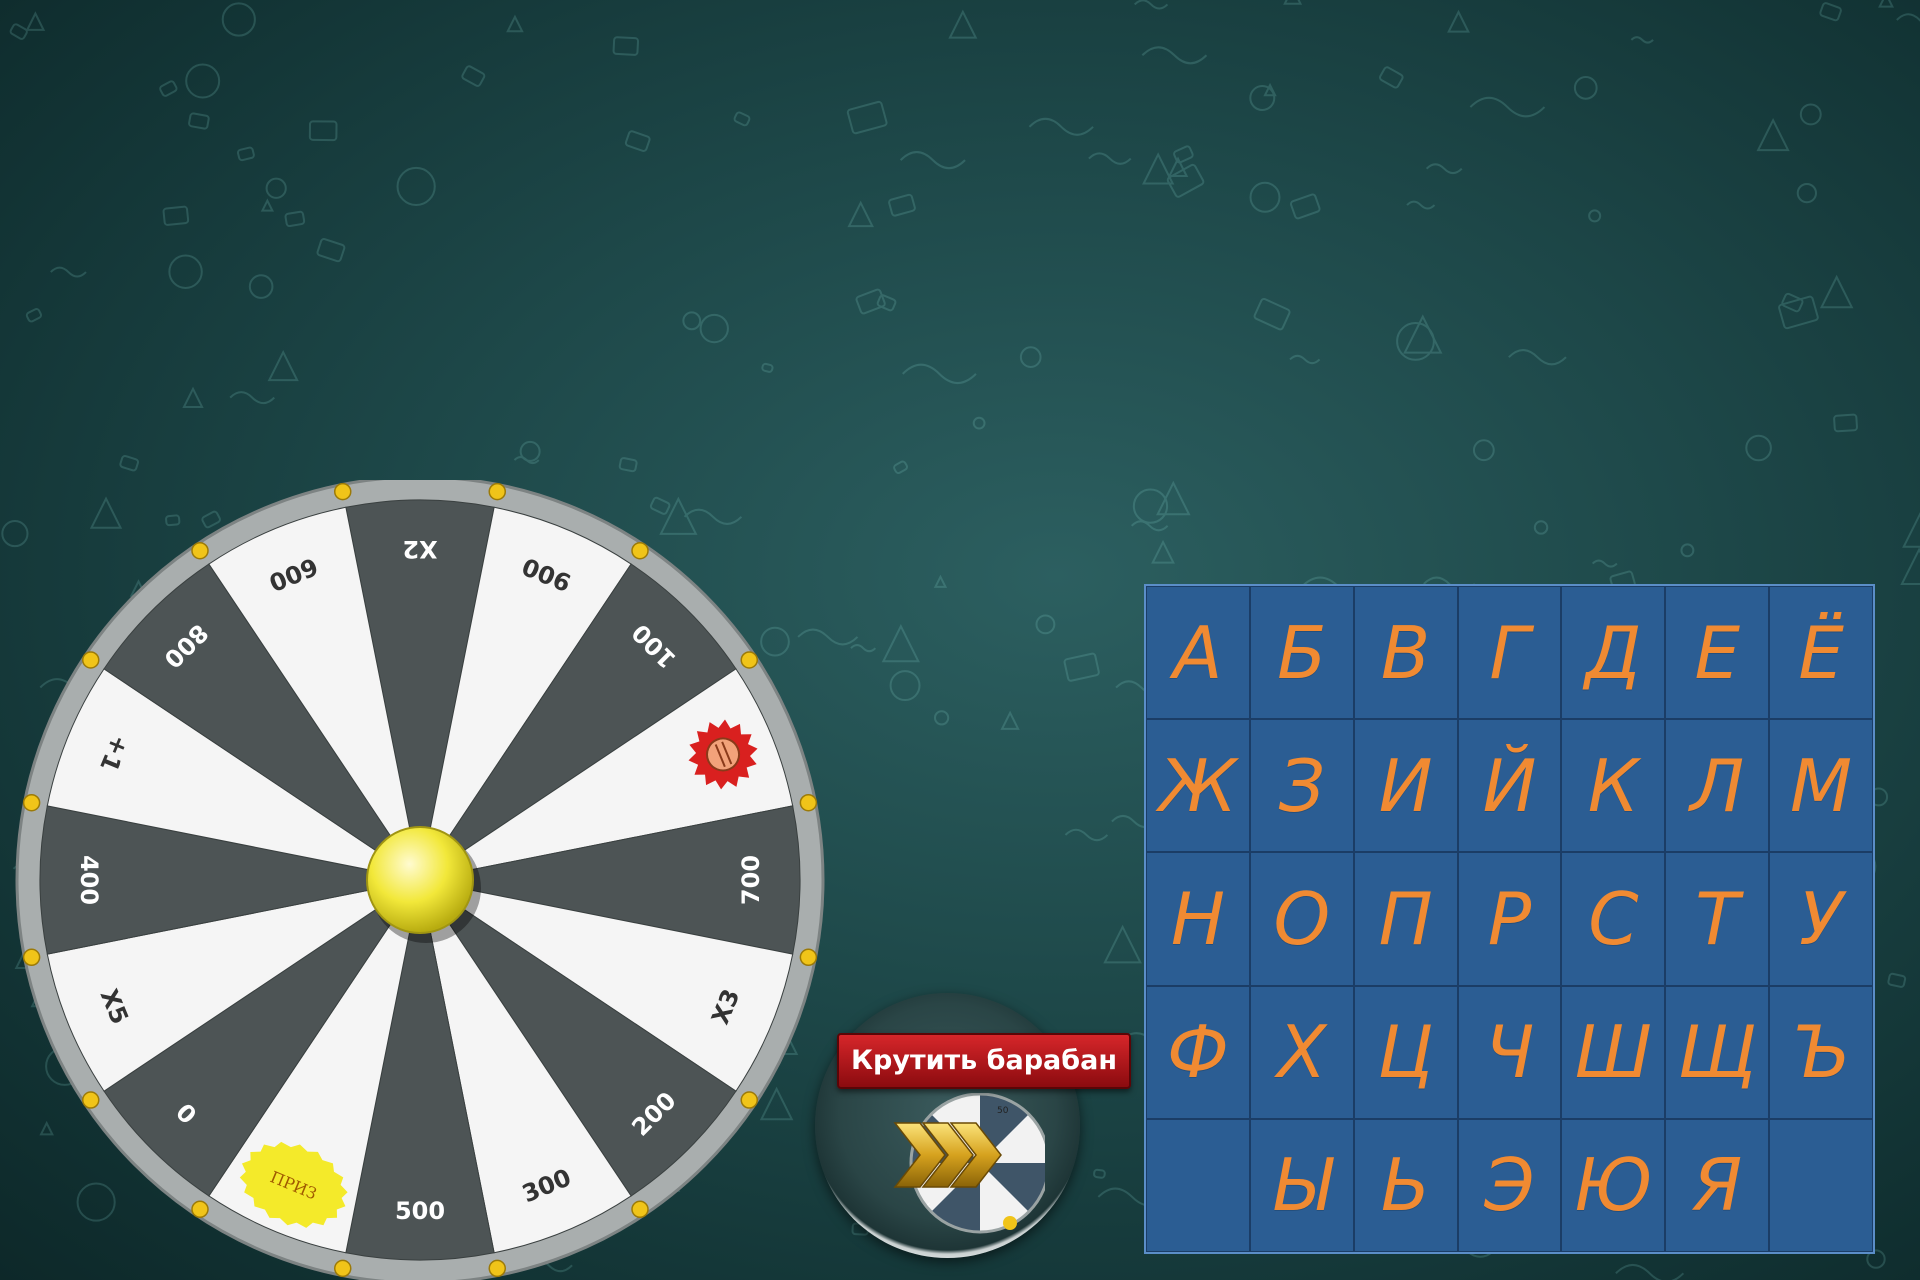  What do you see at coordinates (1613, 1052) in the screenshot?
I see `letter-button: Ш` at bounding box center [1613, 1052].